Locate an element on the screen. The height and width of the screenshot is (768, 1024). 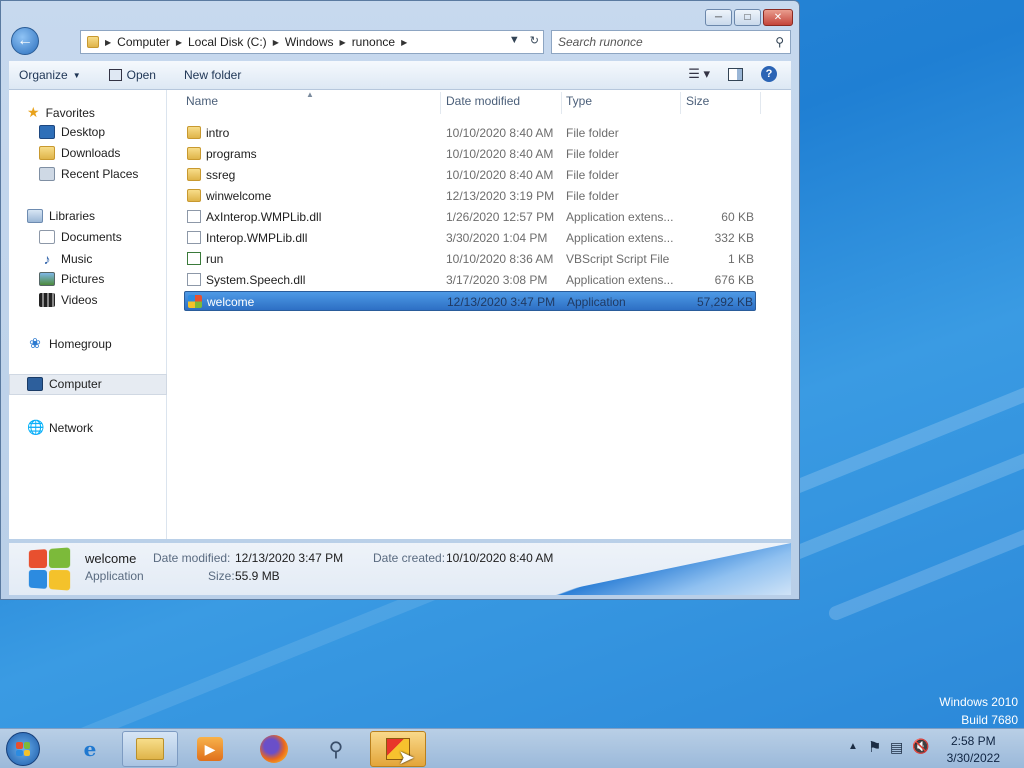
maximize-button: □ is located at coordinates (747, 17).